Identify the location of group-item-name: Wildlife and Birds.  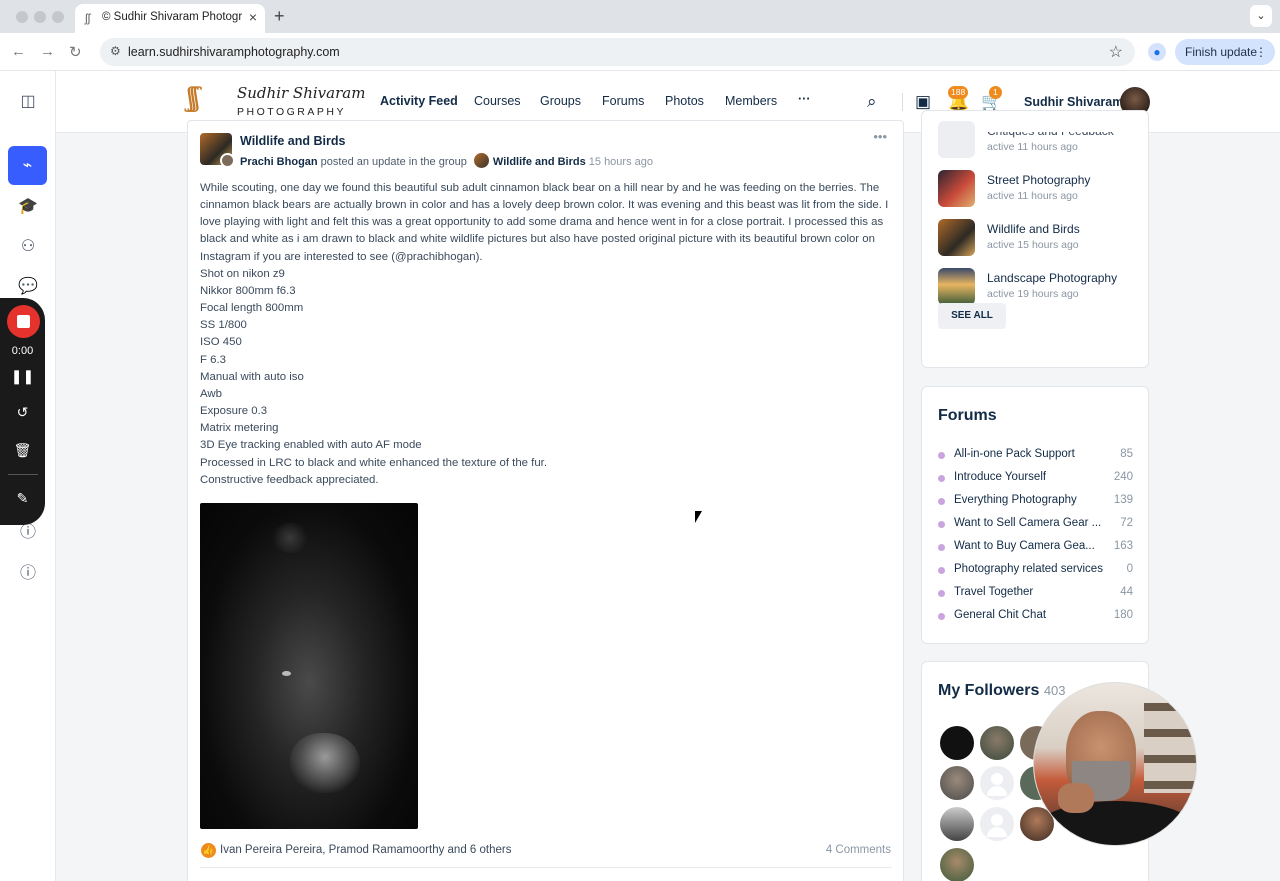
(1033, 229).